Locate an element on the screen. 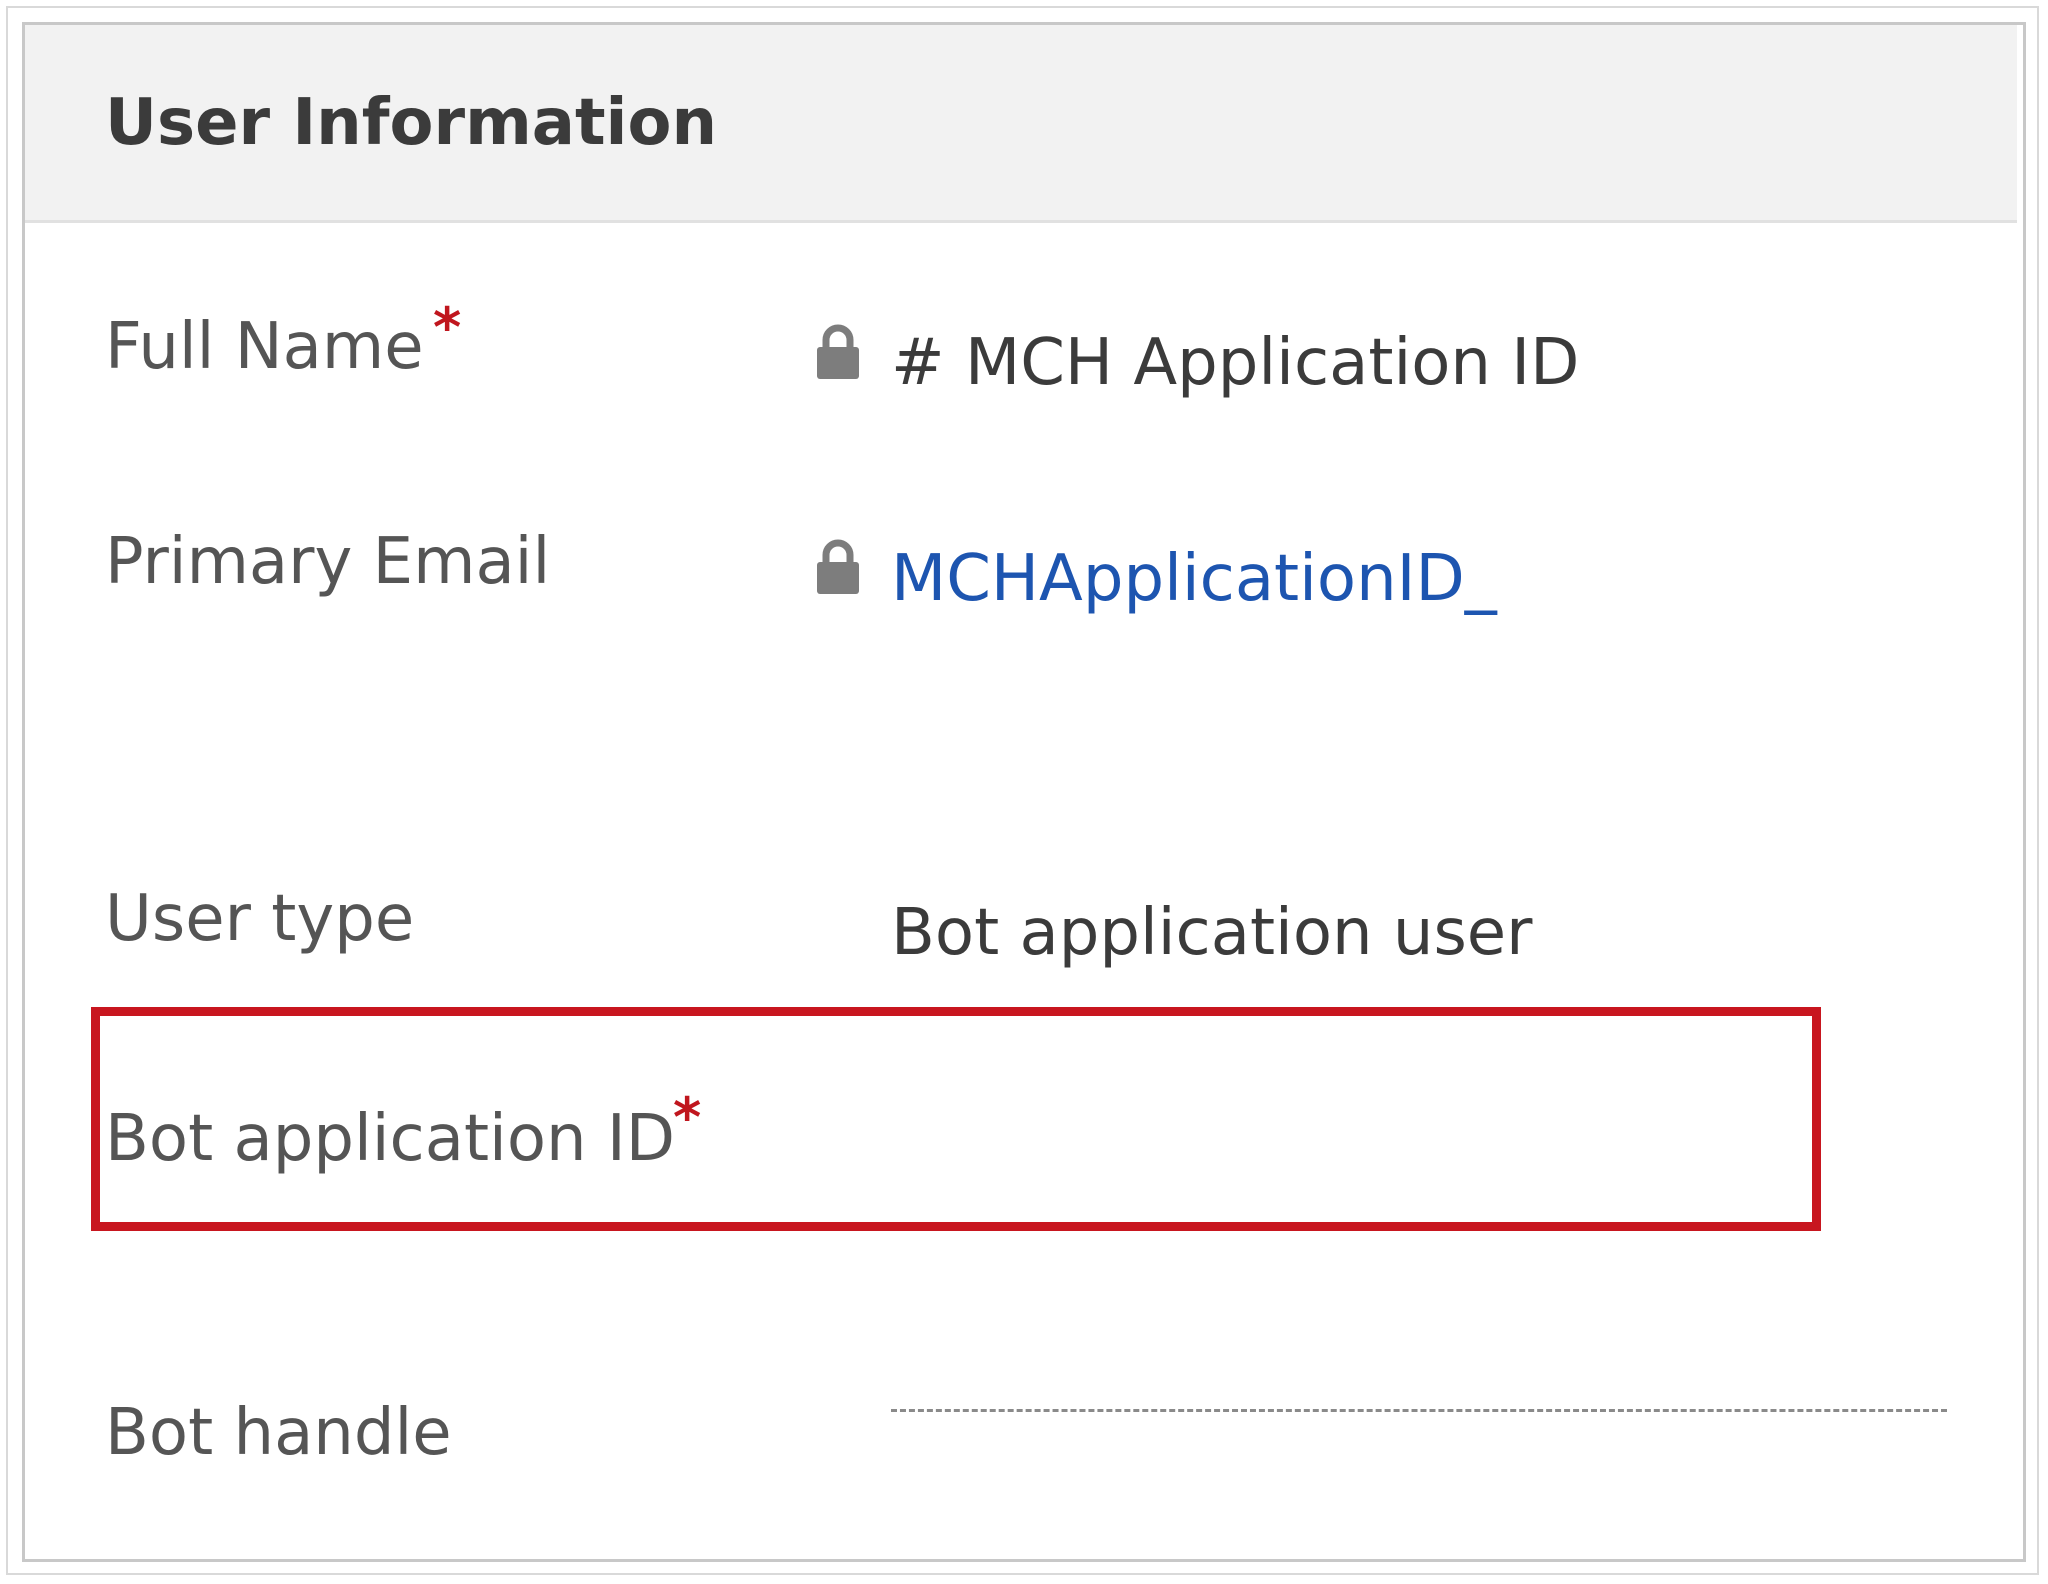 The width and height of the screenshot is (2048, 1584). section-header: User Information is located at coordinates (1021, 124).